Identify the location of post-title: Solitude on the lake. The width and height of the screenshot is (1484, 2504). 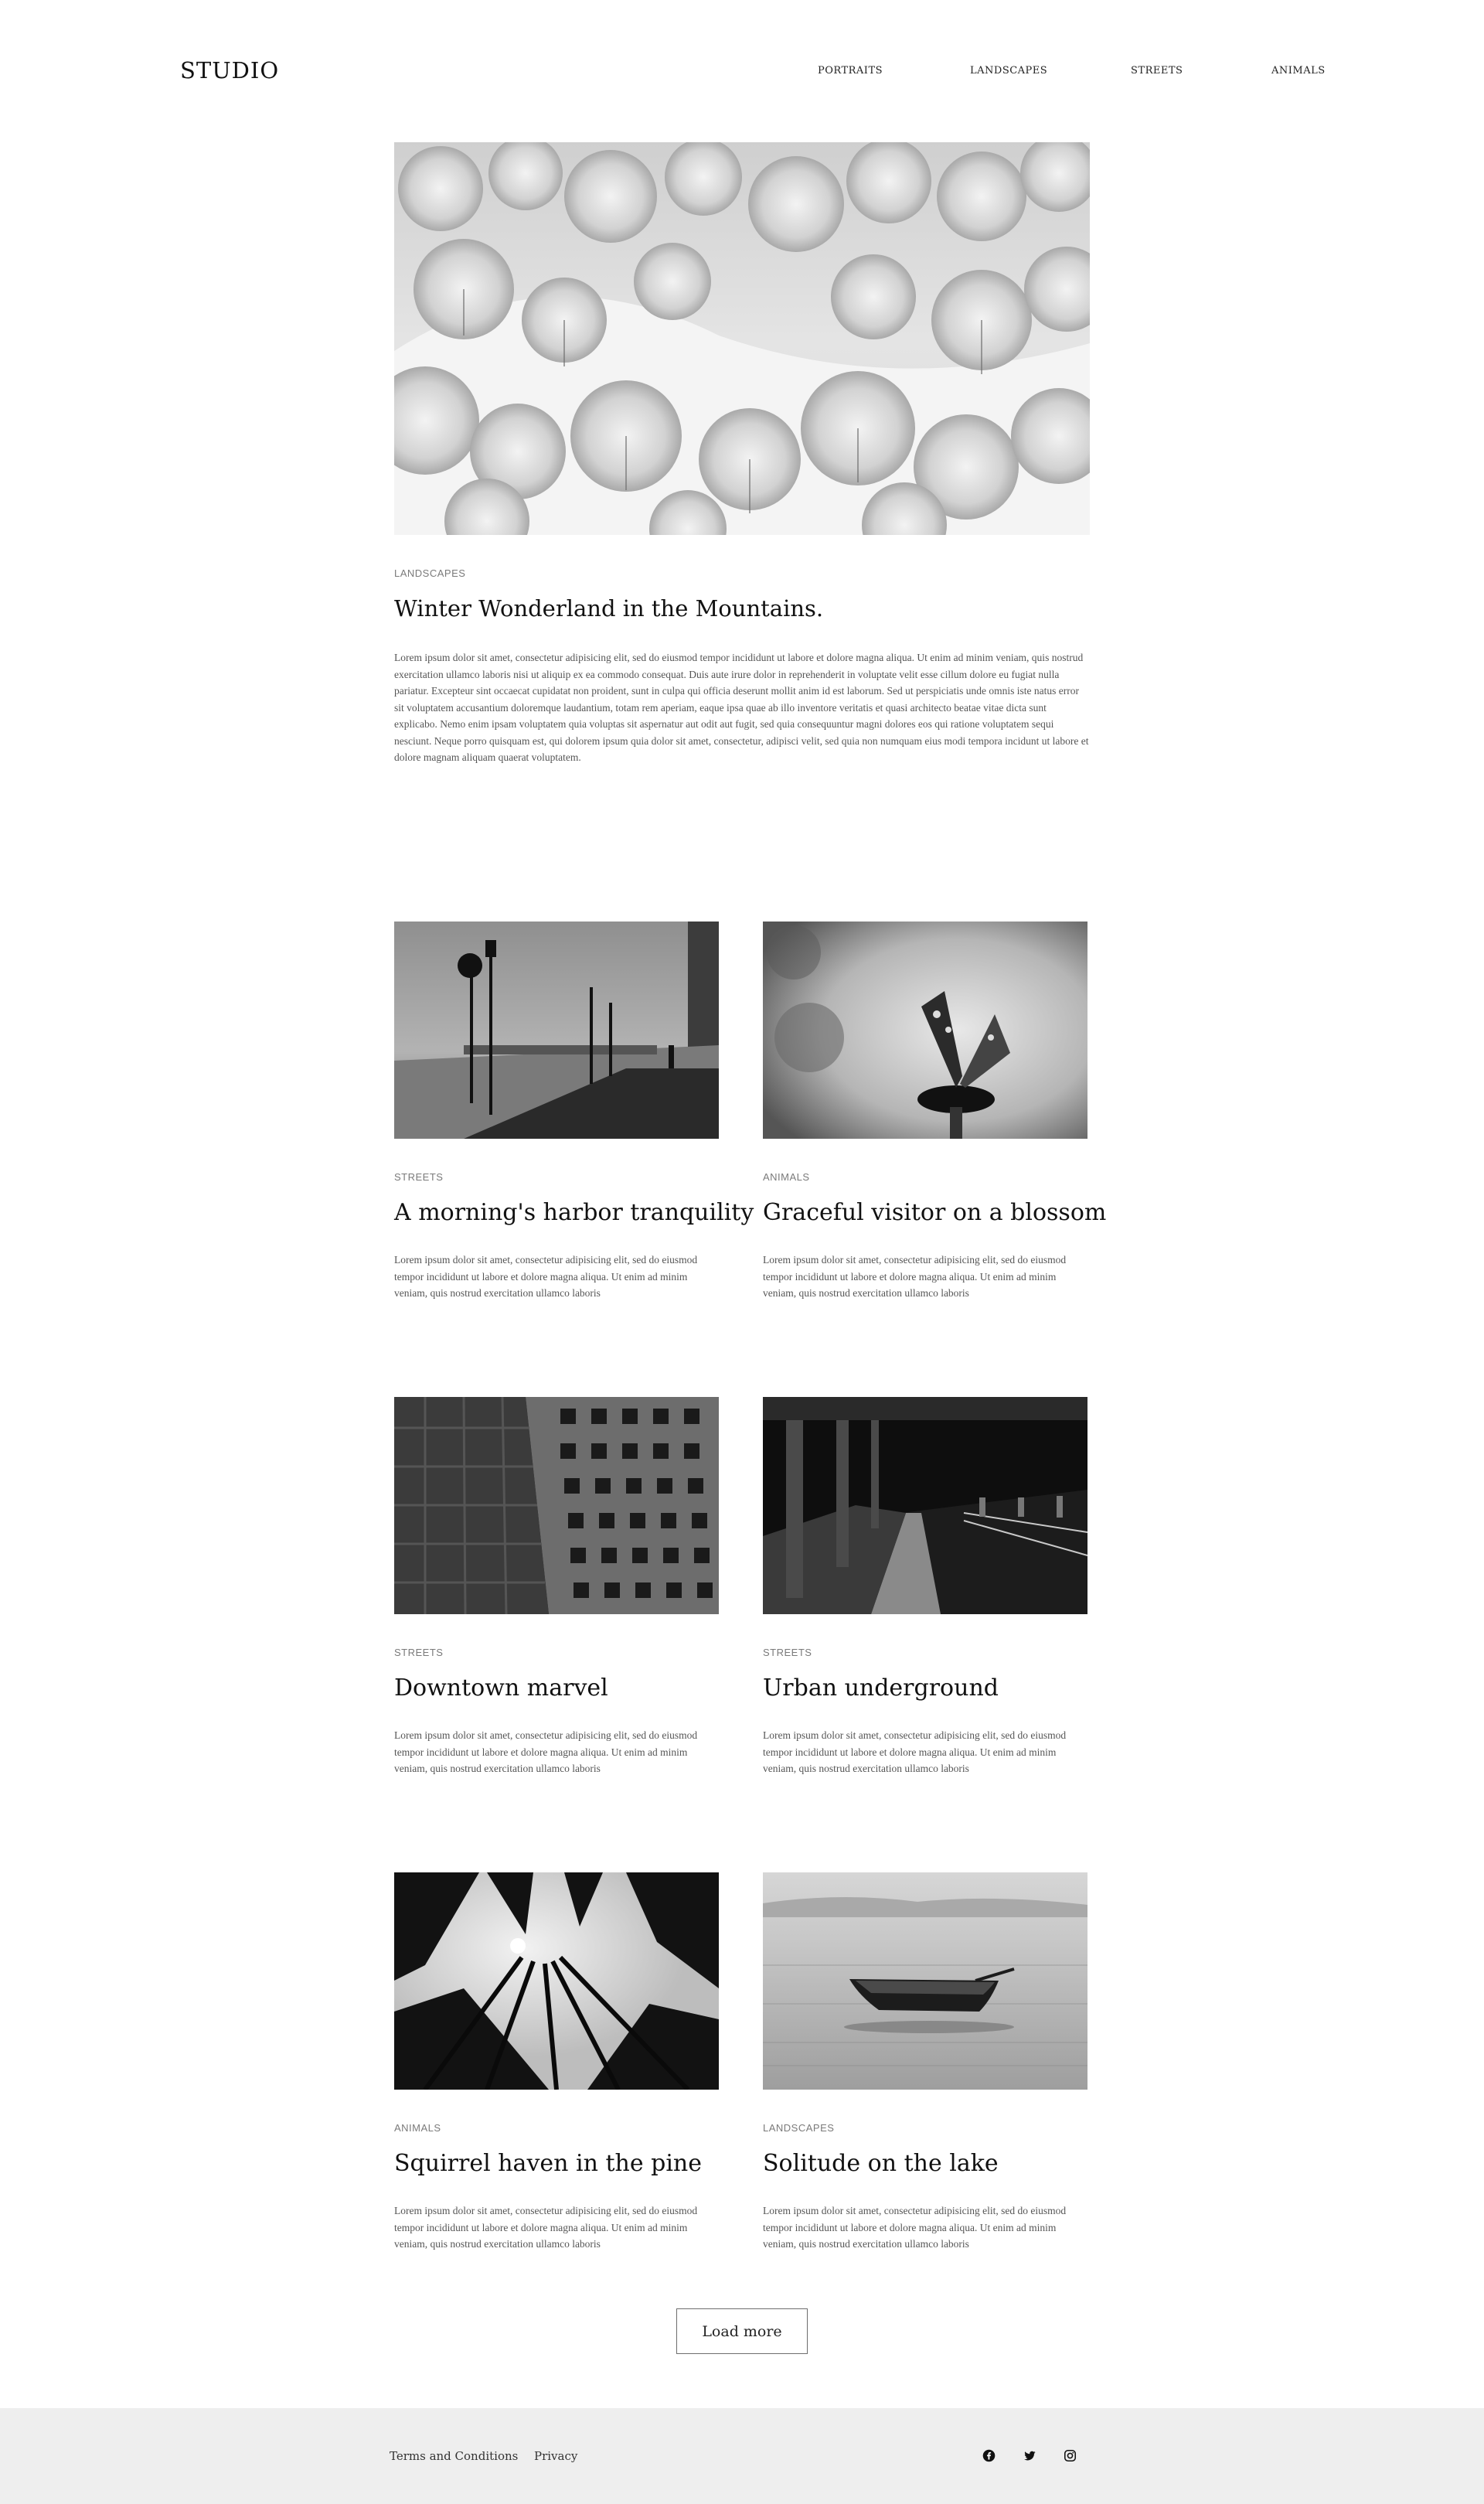
(881, 2163).